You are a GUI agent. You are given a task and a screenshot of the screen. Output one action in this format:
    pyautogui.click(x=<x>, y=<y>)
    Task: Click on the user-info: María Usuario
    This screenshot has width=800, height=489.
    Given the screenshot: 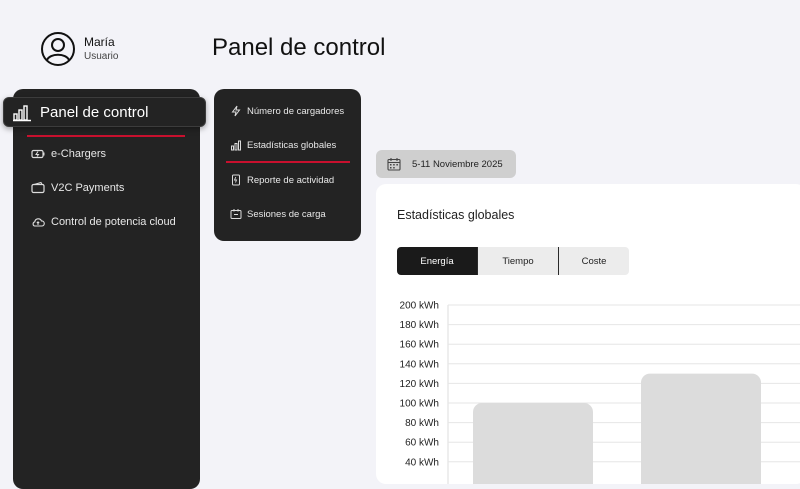 What is the action you would take?
    pyautogui.click(x=101, y=49)
    